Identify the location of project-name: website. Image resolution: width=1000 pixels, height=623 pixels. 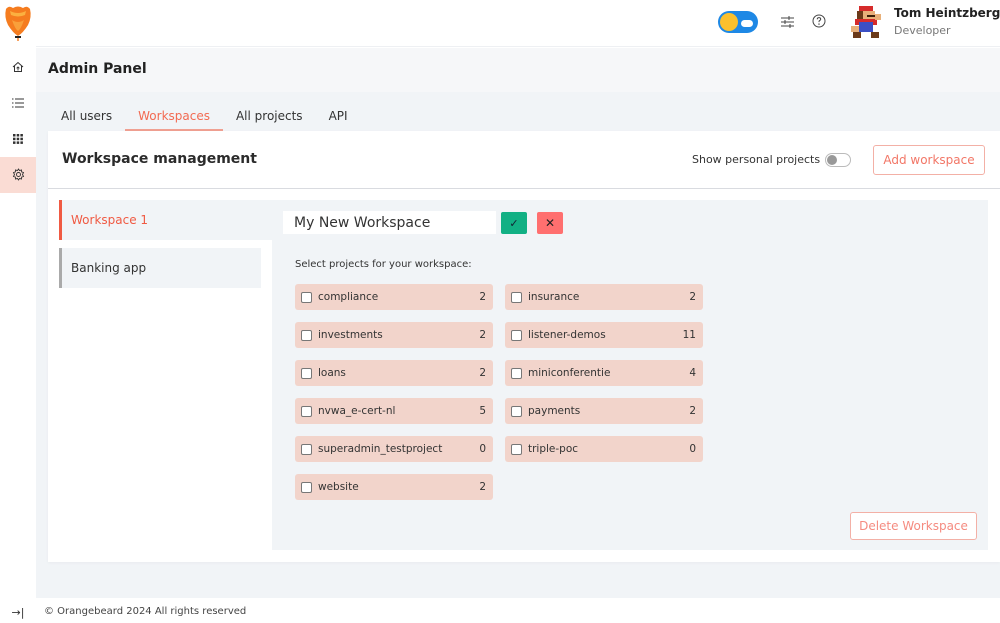
(338, 487).